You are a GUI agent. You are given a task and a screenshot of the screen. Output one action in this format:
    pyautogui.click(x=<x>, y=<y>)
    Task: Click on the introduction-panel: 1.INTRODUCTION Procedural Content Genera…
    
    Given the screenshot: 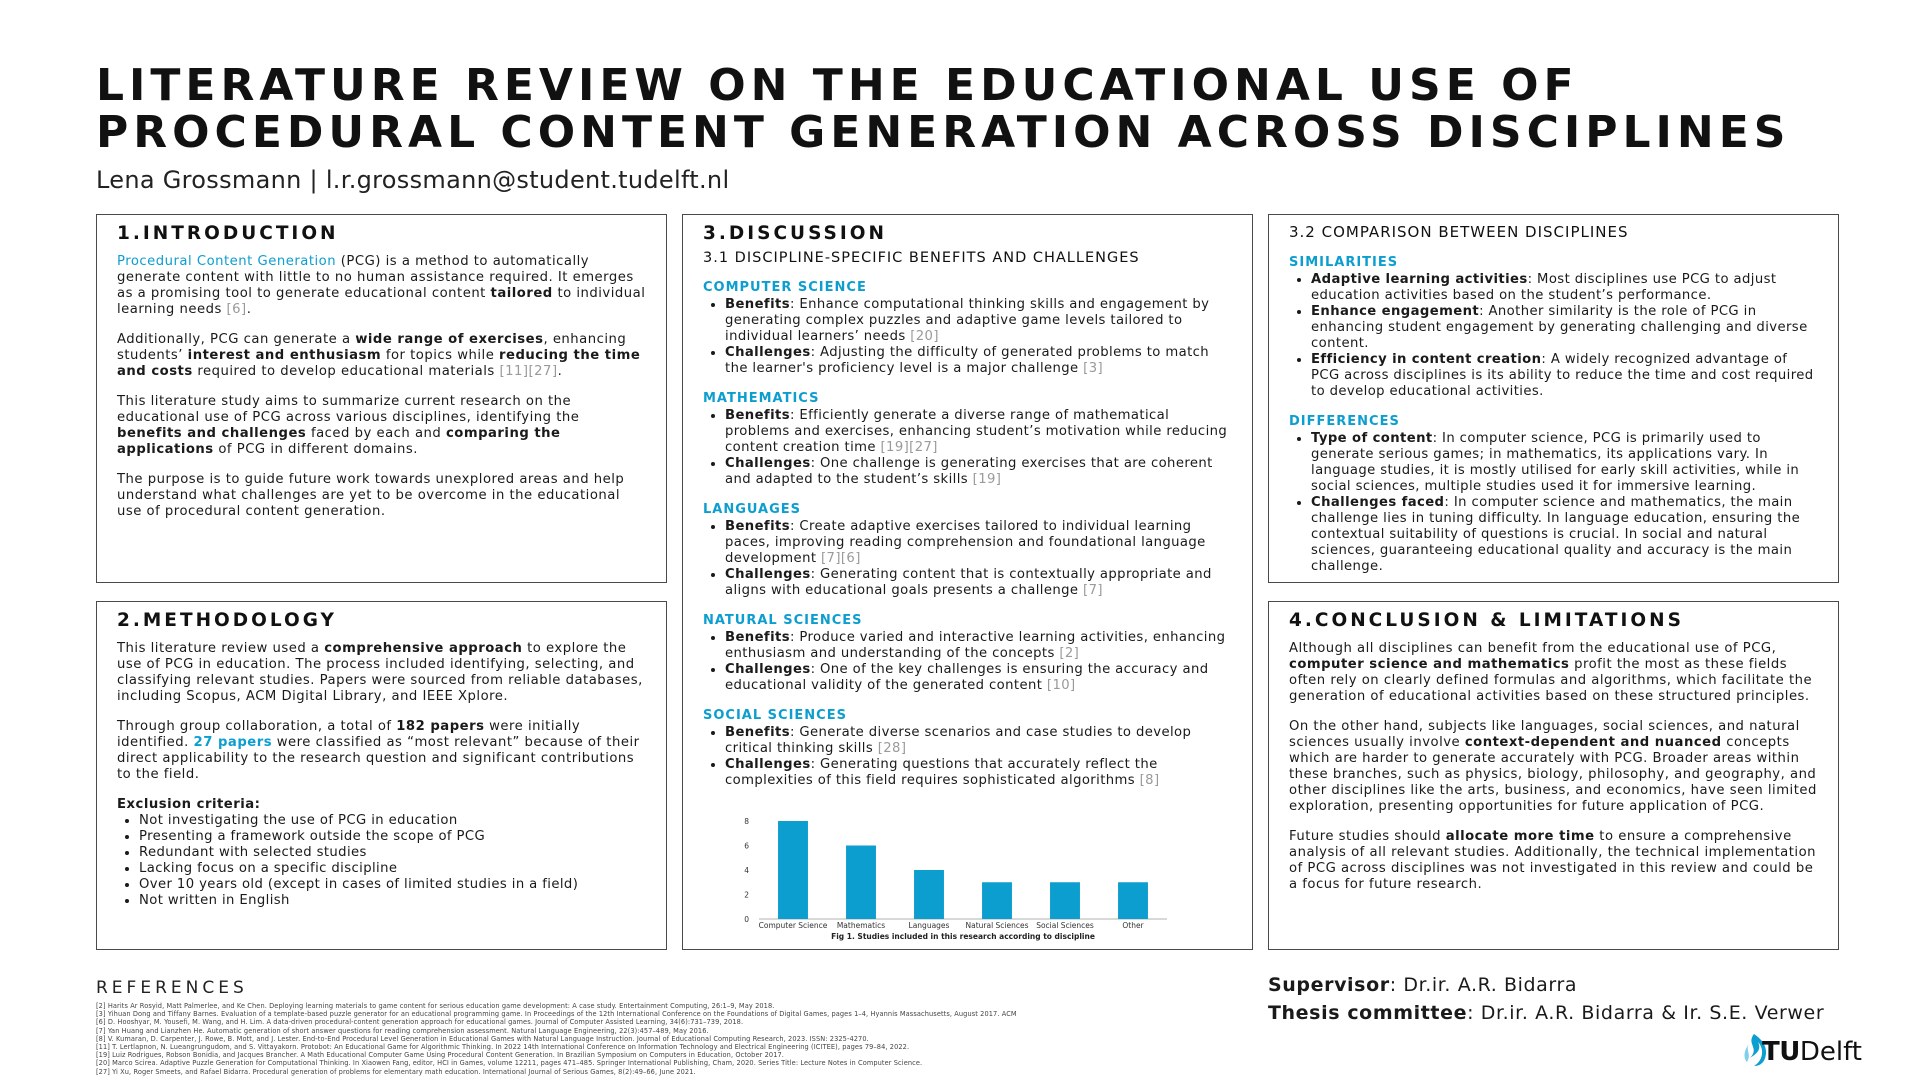 What is the action you would take?
    pyautogui.click(x=381, y=398)
    